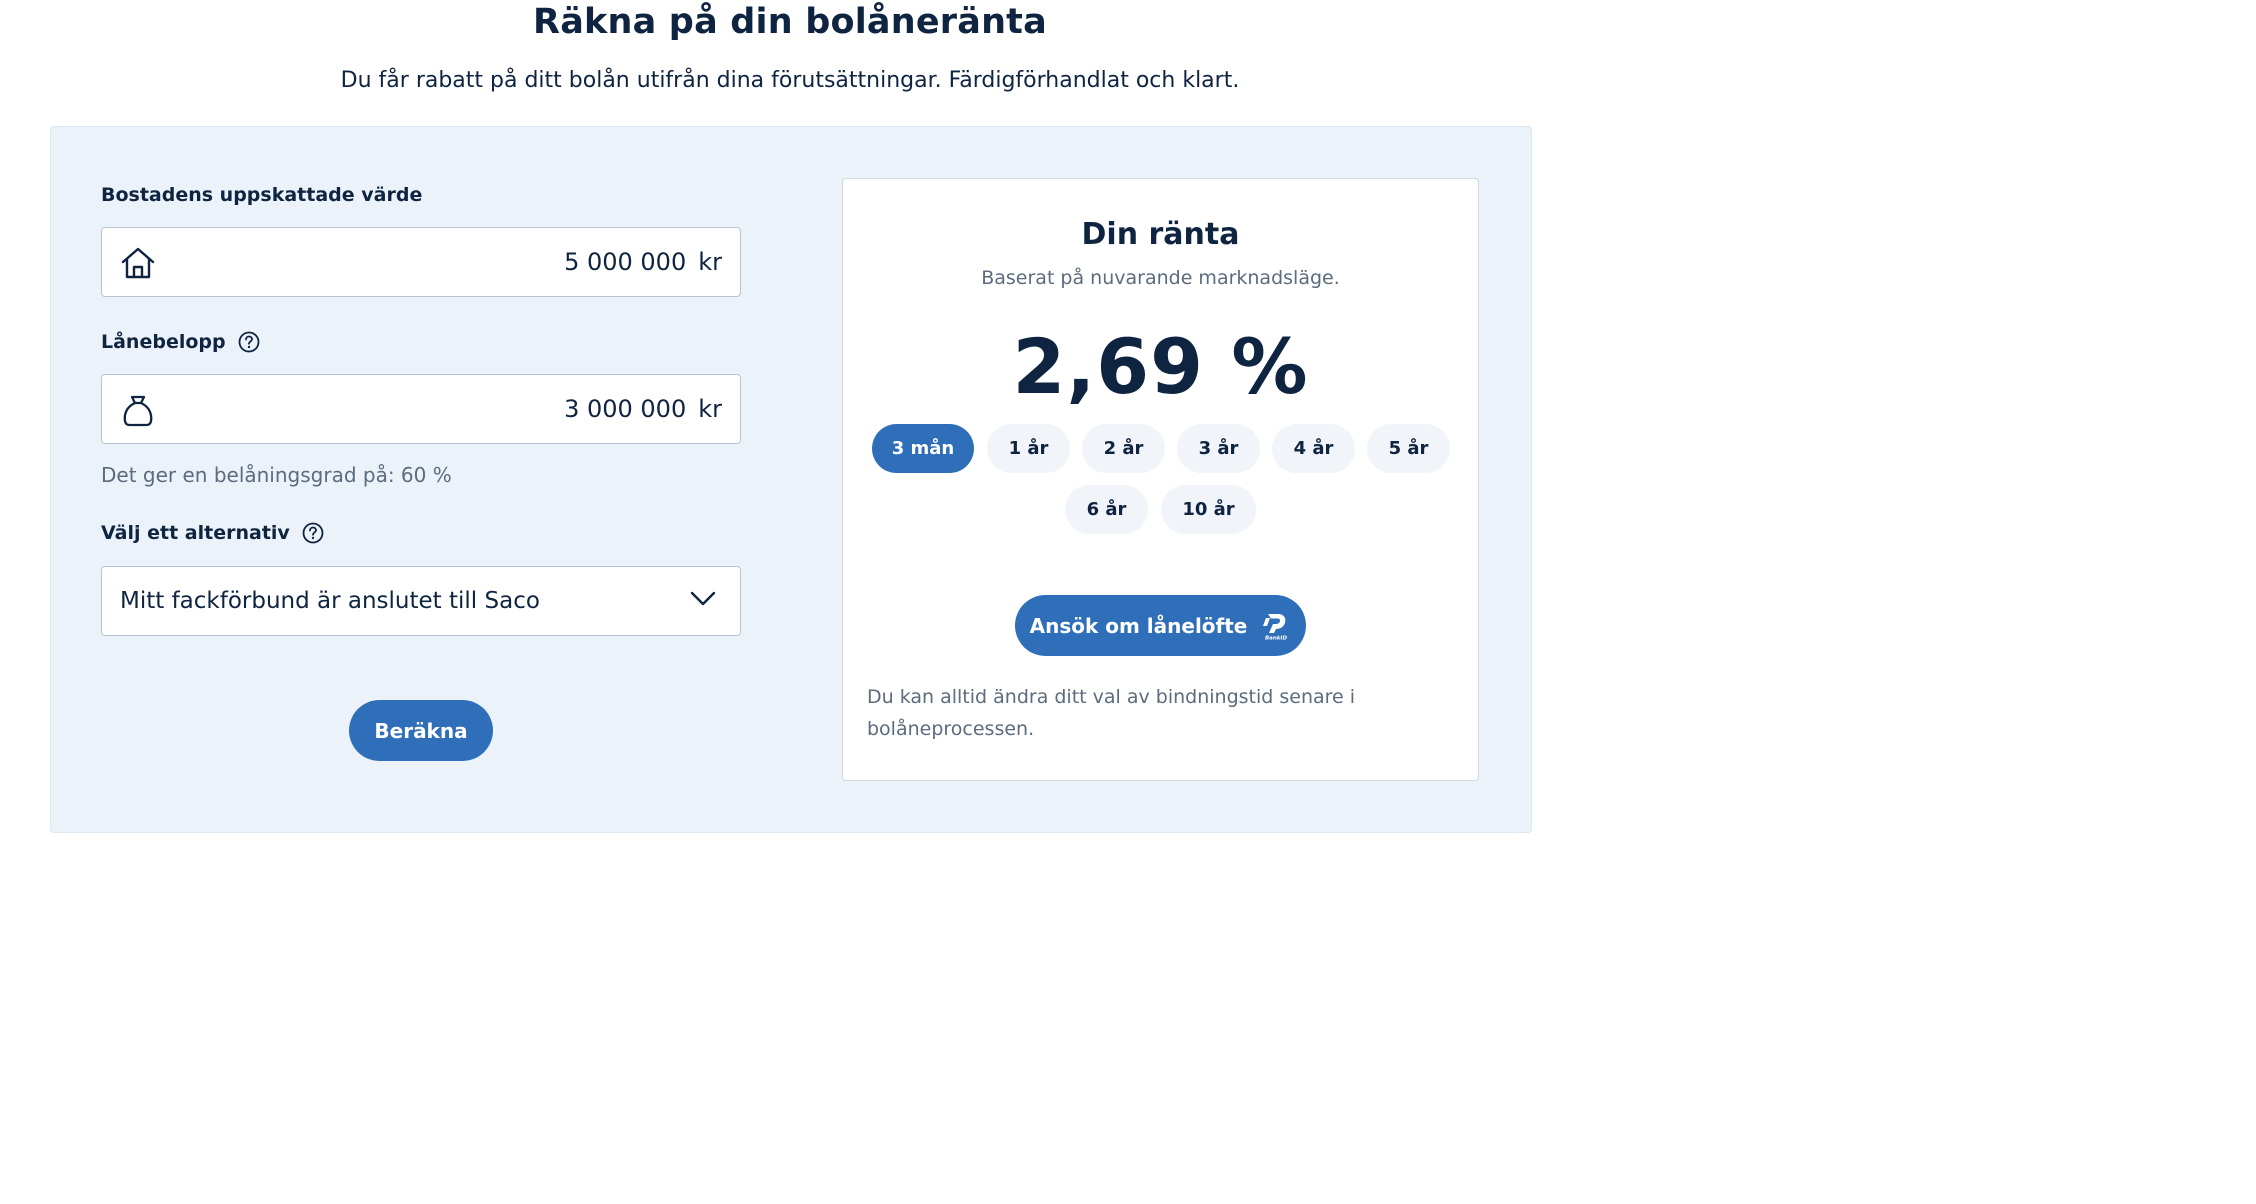 Image resolution: width=2256 pixels, height=1204 pixels. Describe the element at coordinates (1160, 278) in the screenshot. I see `rate-subtitle: Baserat på nuvarande marknadsläge.` at that location.